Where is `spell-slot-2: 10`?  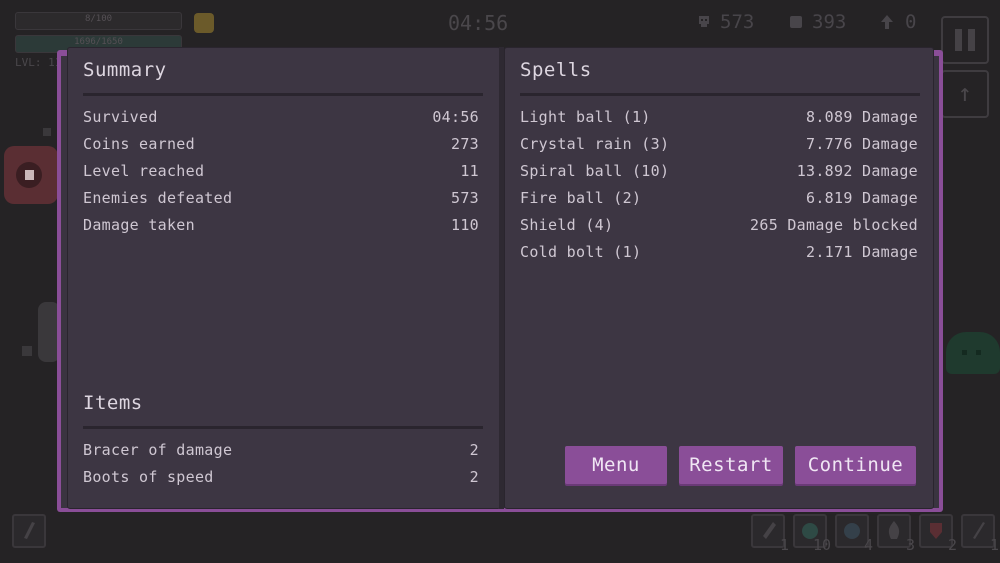
spell-slot-2: 10 is located at coordinates (812, 534).